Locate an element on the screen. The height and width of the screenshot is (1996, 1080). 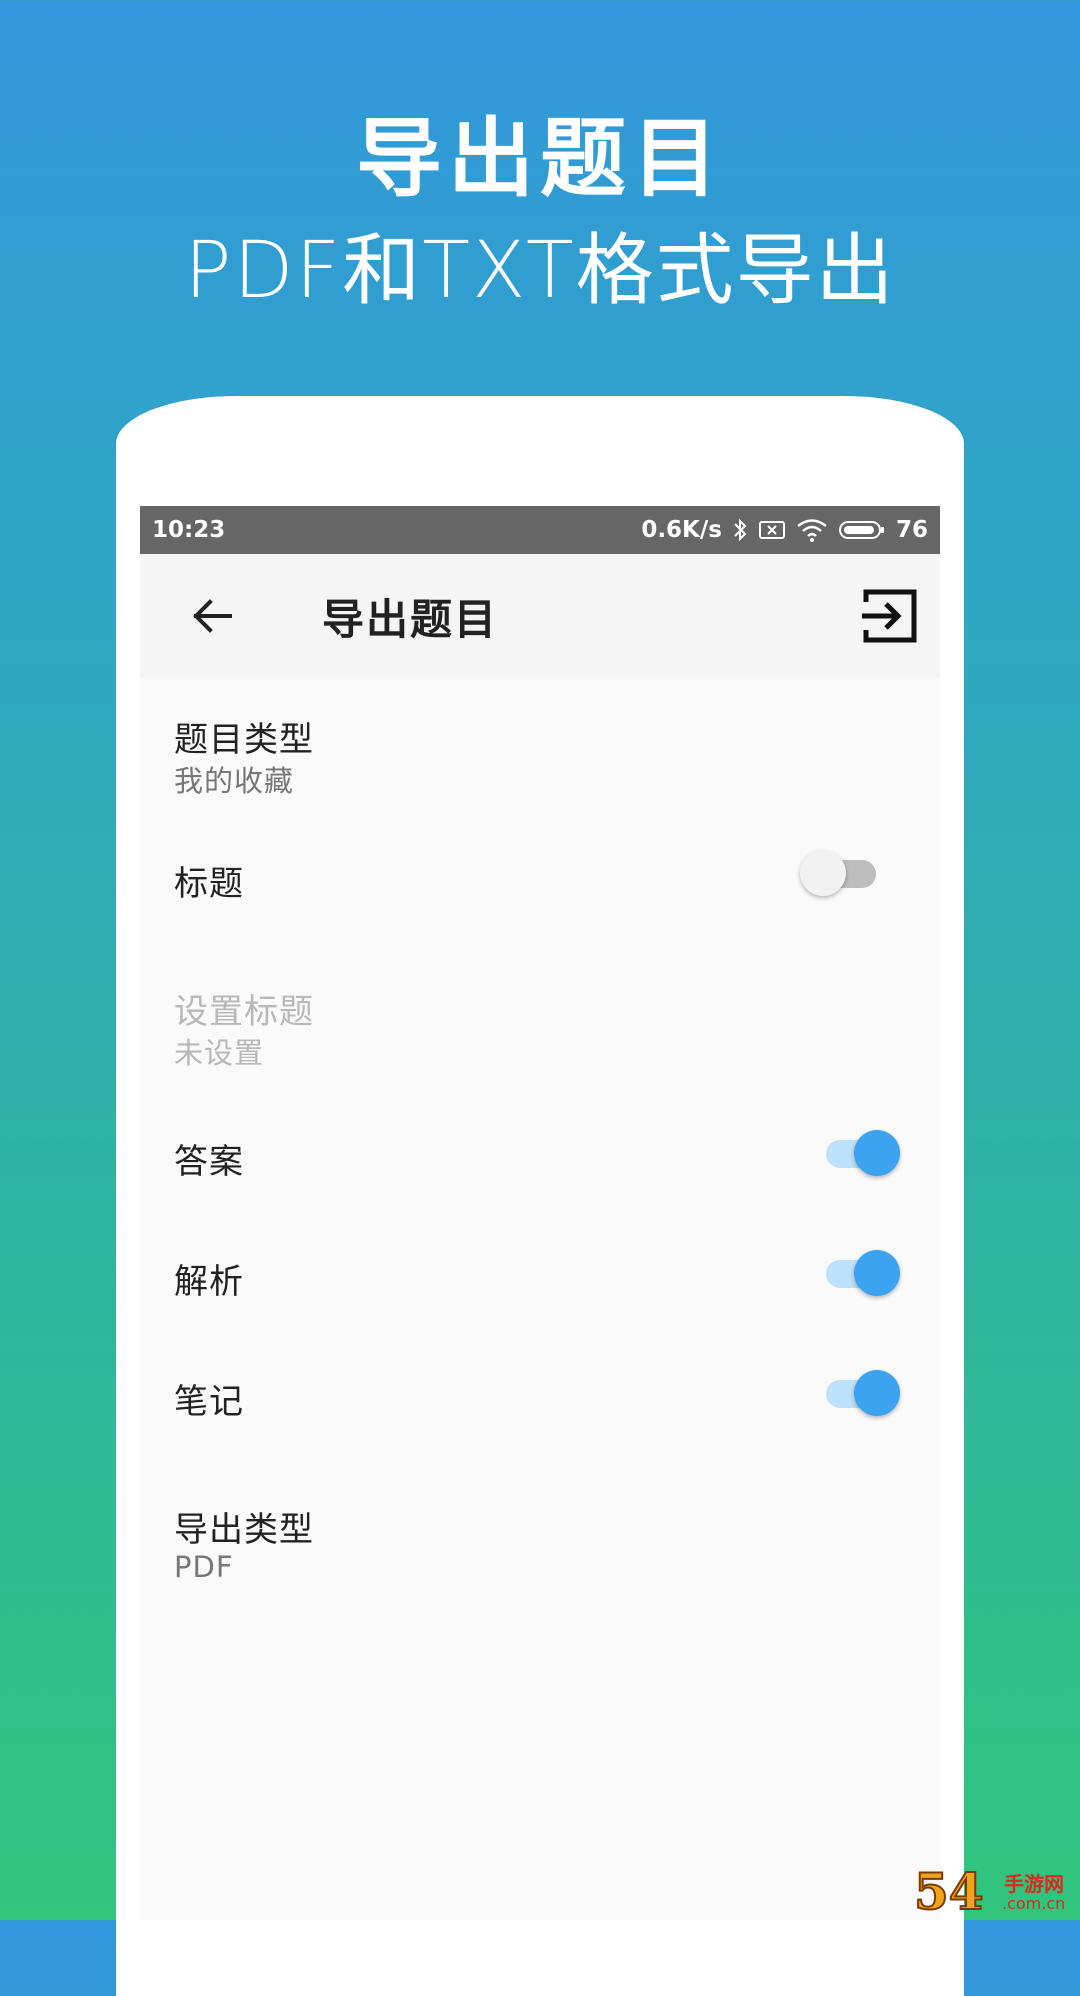
export-type-row: 导出类型 PDF is located at coordinates (540, 1536).